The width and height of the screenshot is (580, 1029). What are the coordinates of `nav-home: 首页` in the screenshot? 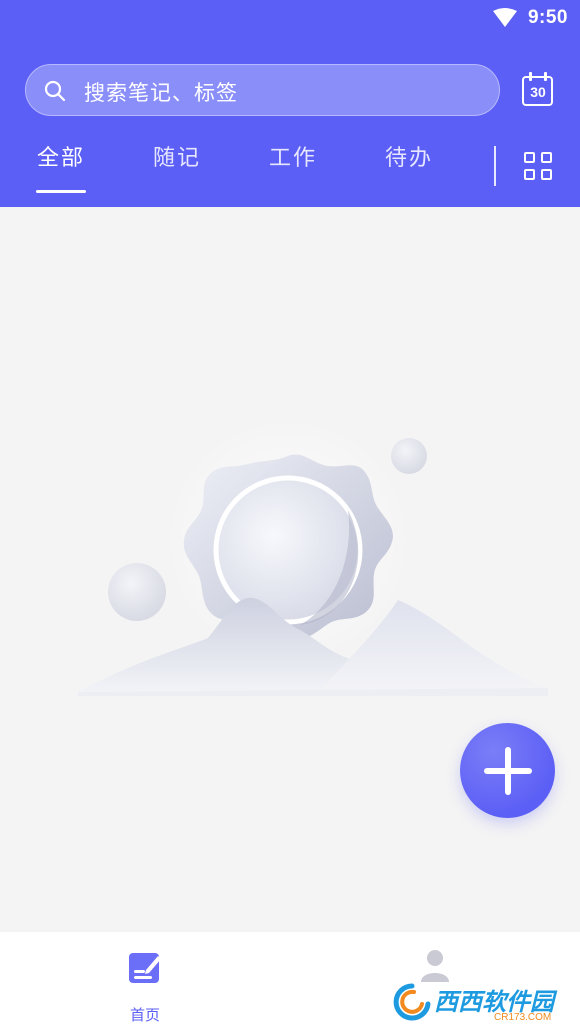 It's located at (145, 985).